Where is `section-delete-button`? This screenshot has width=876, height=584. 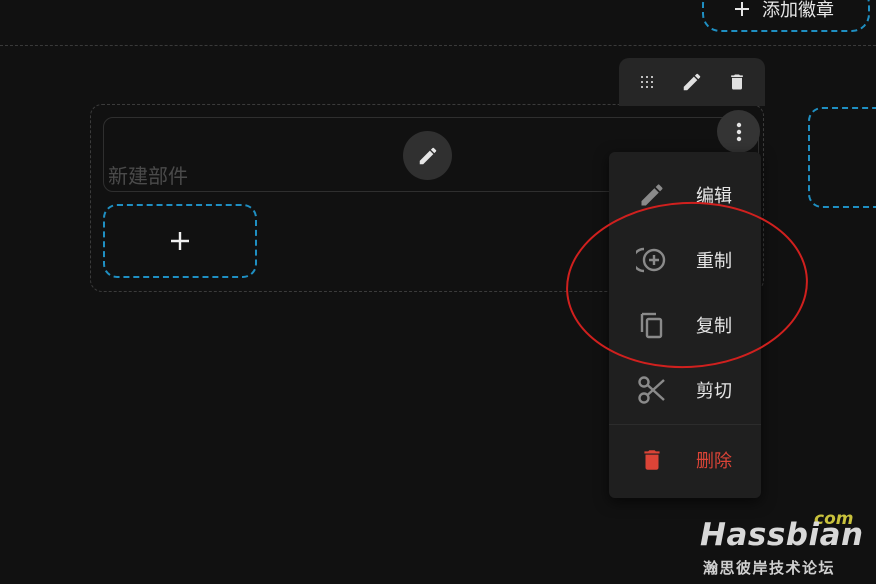 section-delete-button is located at coordinates (737, 82).